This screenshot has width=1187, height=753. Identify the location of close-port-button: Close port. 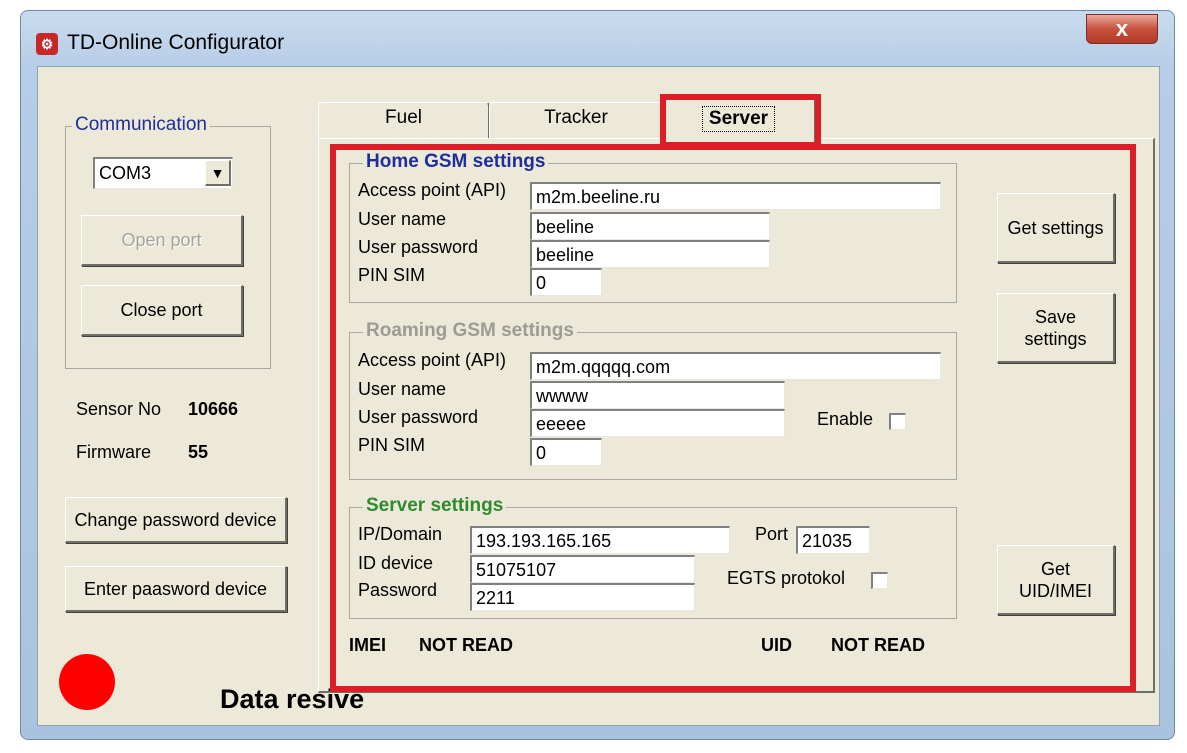
(162, 310).